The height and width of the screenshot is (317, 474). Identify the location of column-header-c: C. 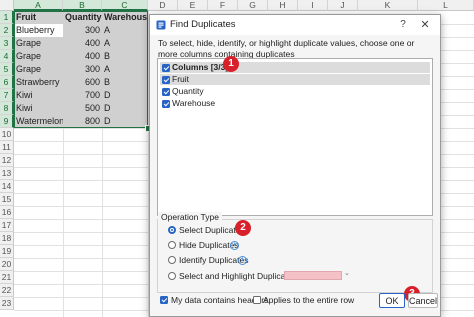
(125, 5).